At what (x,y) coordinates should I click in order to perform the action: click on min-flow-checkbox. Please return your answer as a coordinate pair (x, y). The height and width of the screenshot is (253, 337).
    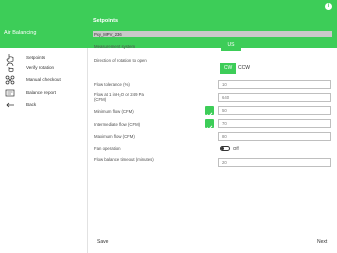
    Looking at the image, I should click on (209, 112).